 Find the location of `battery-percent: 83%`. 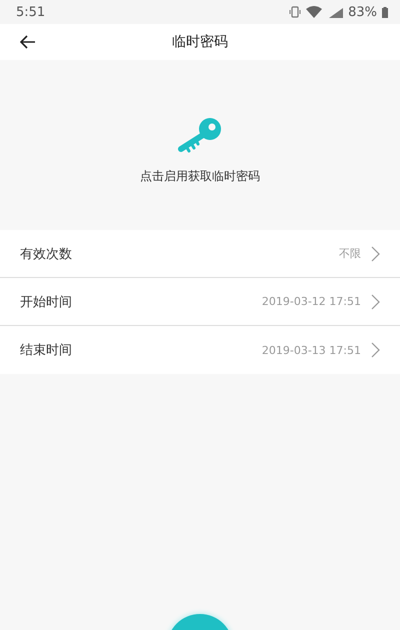

battery-percent: 83% is located at coordinates (362, 12).